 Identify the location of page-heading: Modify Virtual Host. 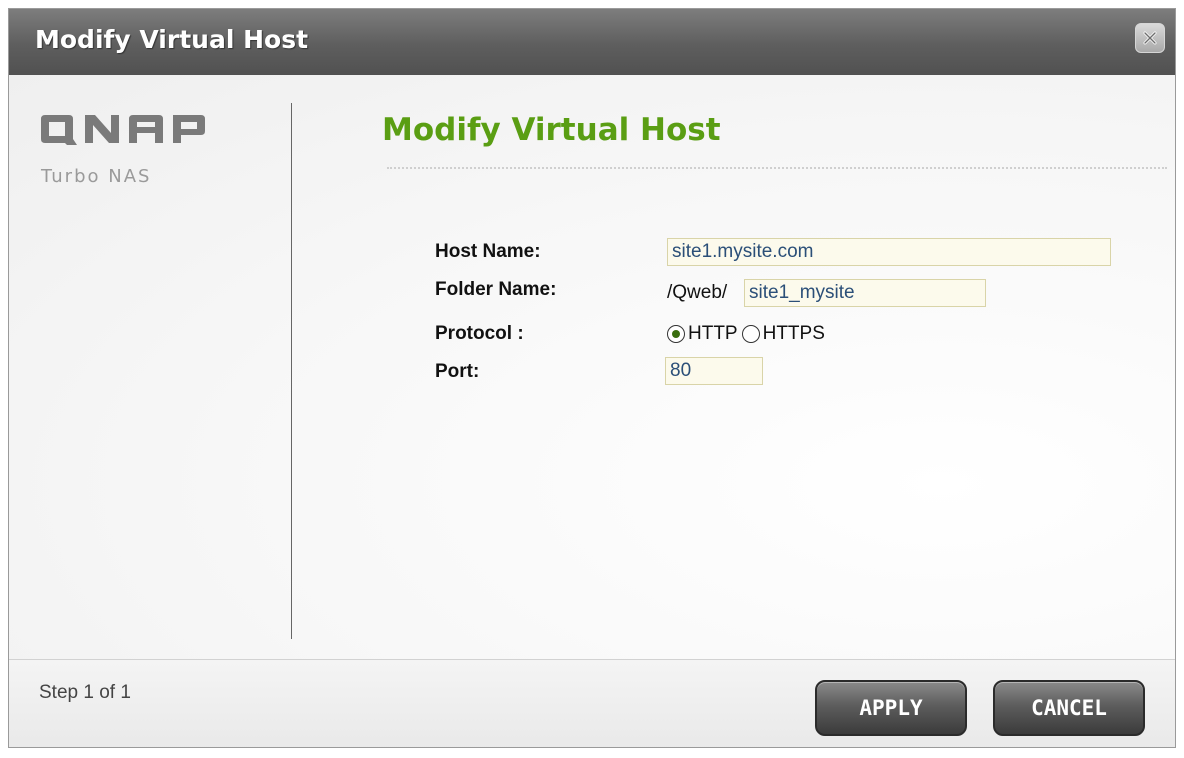
(551, 130).